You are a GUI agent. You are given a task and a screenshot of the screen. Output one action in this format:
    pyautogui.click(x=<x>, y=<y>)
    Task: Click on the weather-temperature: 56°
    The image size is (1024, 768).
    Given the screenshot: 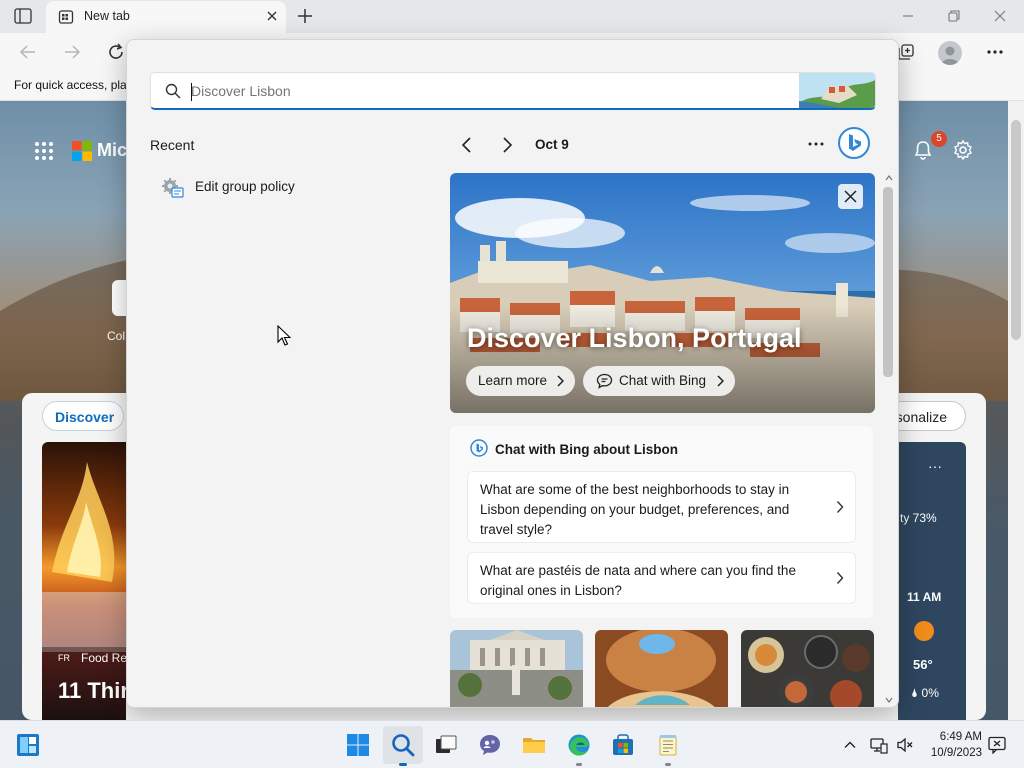 What is the action you would take?
    pyautogui.click(x=923, y=664)
    